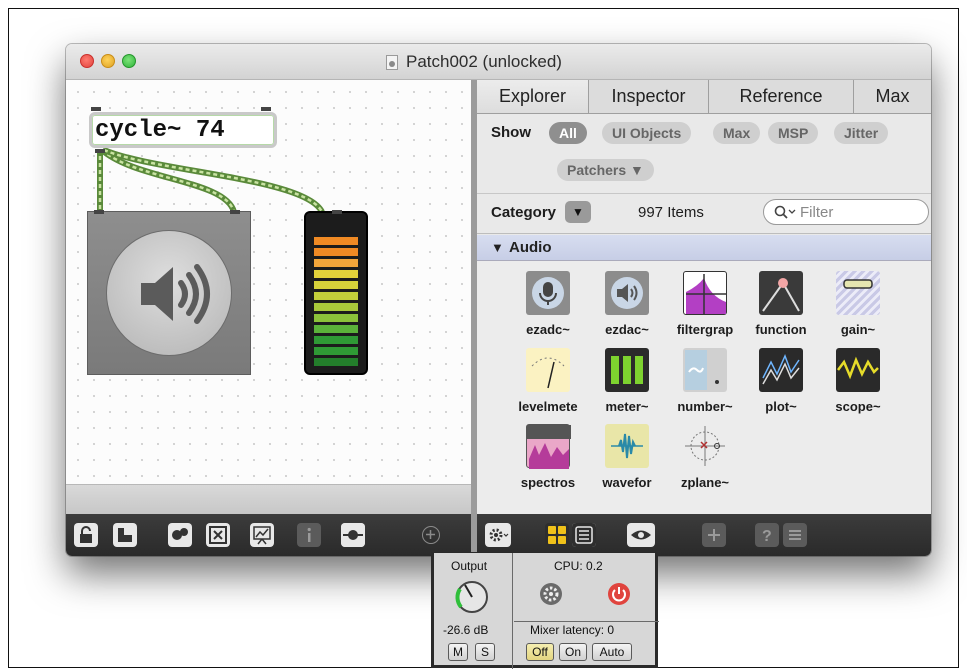  What do you see at coordinates (737, 133) in the screenshot?
I see `filter-max-pill: Max` at bounding box center [737, 133].